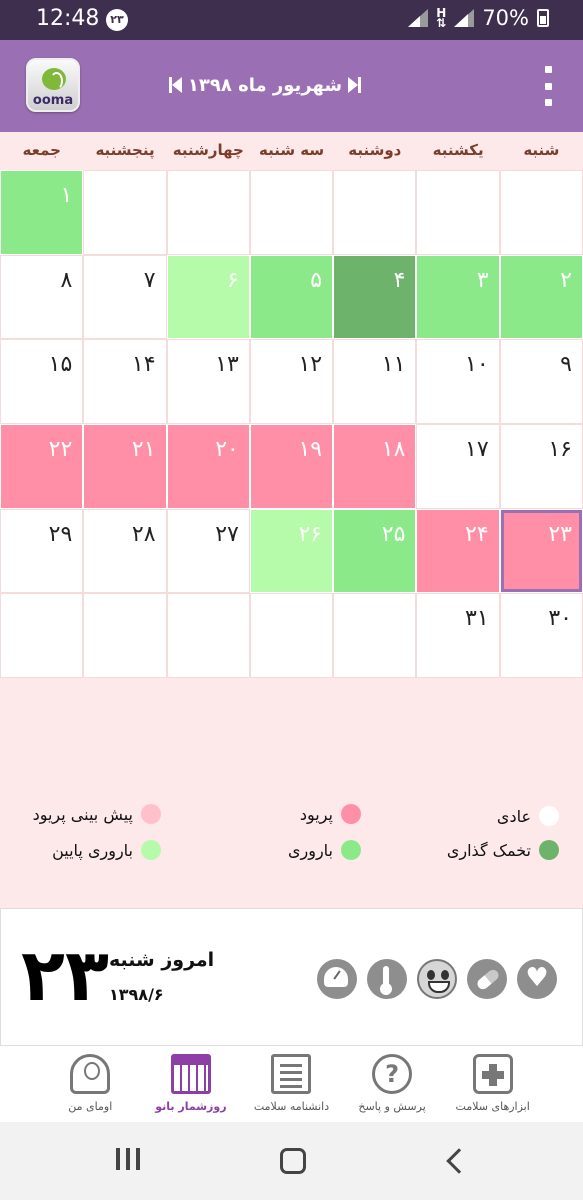 This screenshot has width=583, height=1200. Describe the element at coordinates (293, 1161) in the screenshot. I see `home-icon` at that location.